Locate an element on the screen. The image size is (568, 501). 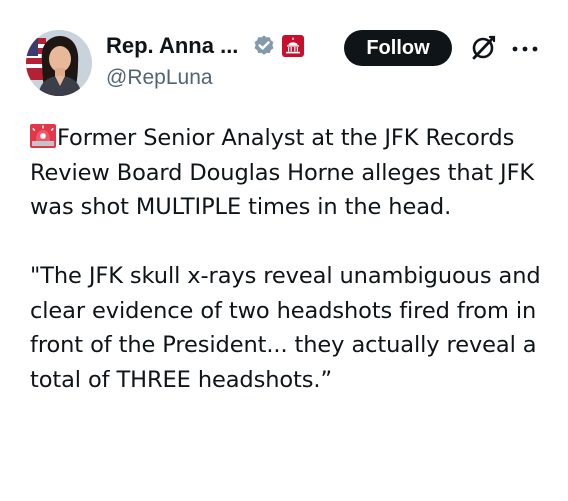
verified-badge-icon is located at coordinates (264, 46).